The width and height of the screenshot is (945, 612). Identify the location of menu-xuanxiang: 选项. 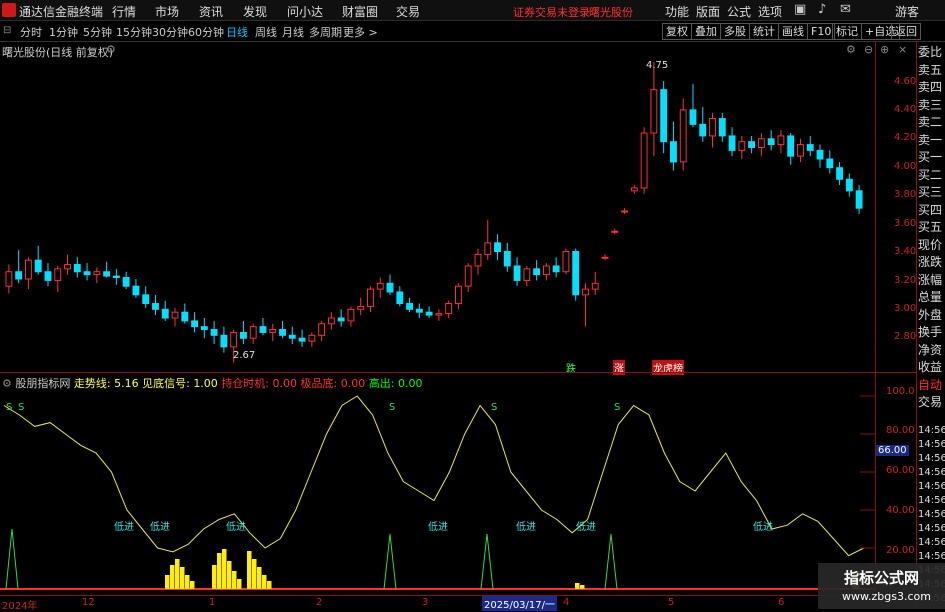
(770, 11).